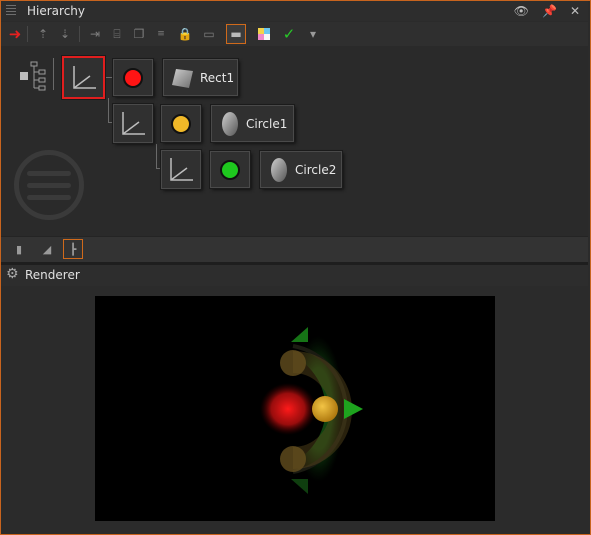  What do you see at coordinates (293, 363) in the screenshot?
I see `ghost-ball-top` at bounding box center [293, 363].